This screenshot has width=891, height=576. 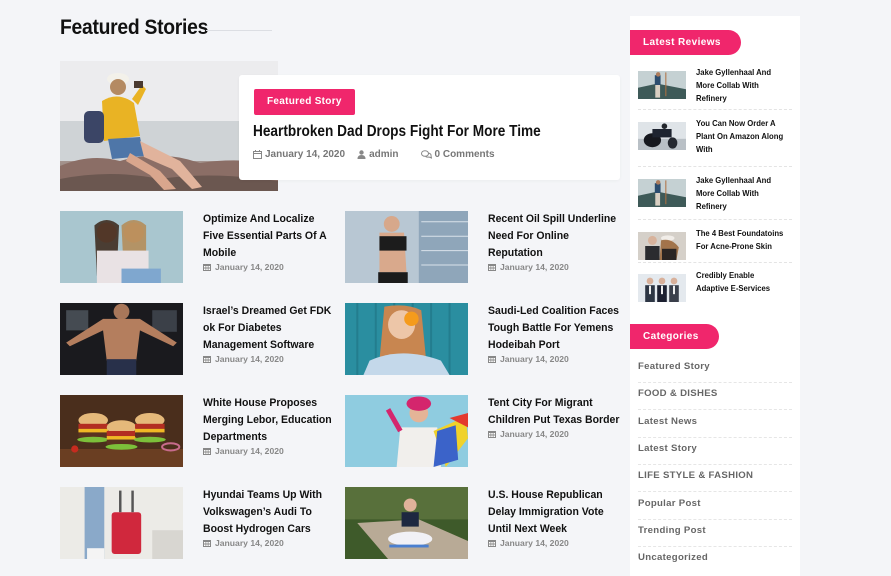 I want to click on category-item: Popular Post, so click(x=715, y=506).